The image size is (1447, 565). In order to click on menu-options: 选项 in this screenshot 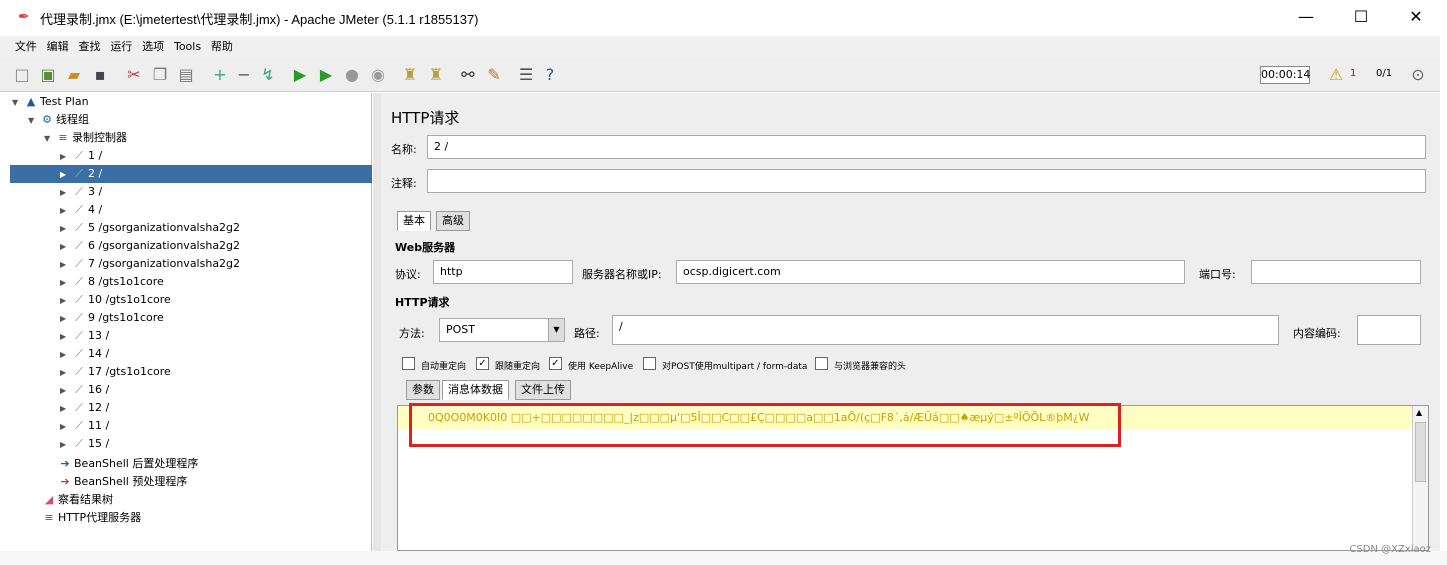, I will do `click(153, 47)`.